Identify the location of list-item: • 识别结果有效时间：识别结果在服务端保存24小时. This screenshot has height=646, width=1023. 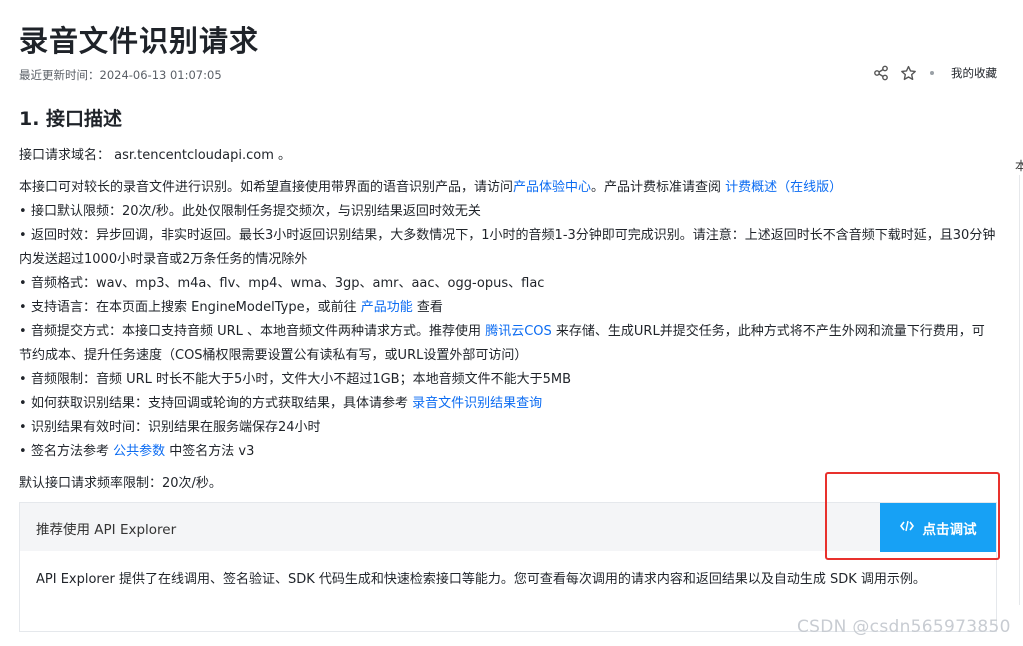
(170, 427).